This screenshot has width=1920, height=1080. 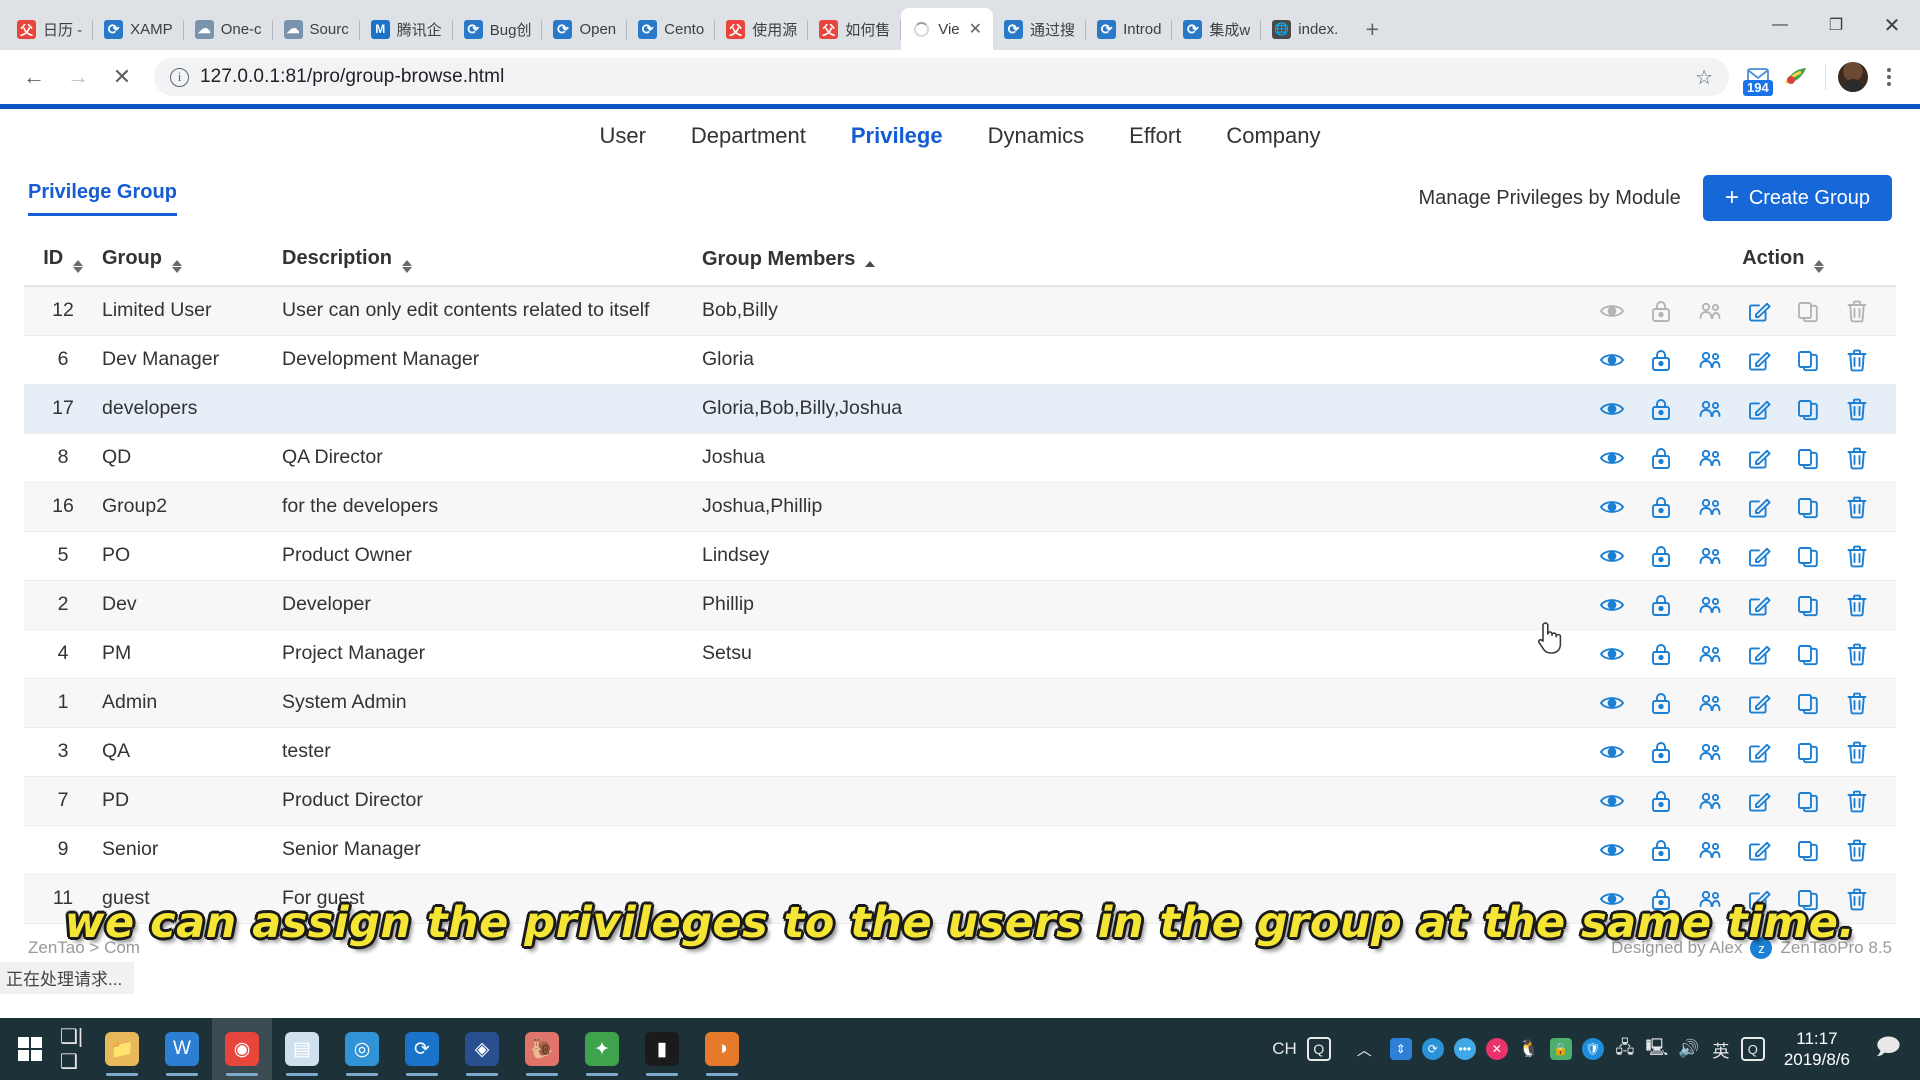 I want to click on nav-item-privilege: Privilege, so click(x=897, y=136).